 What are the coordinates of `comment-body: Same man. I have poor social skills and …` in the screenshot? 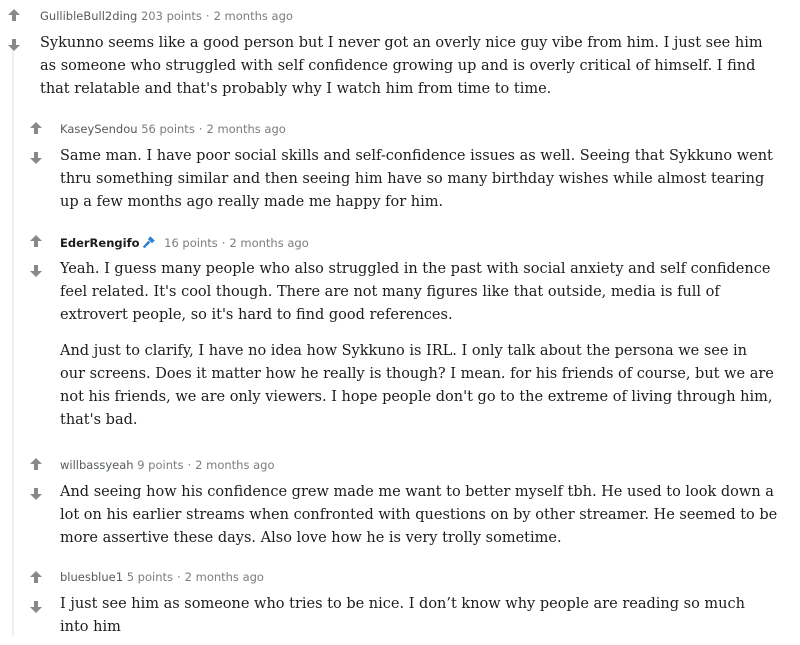 It's located at (417, 179).